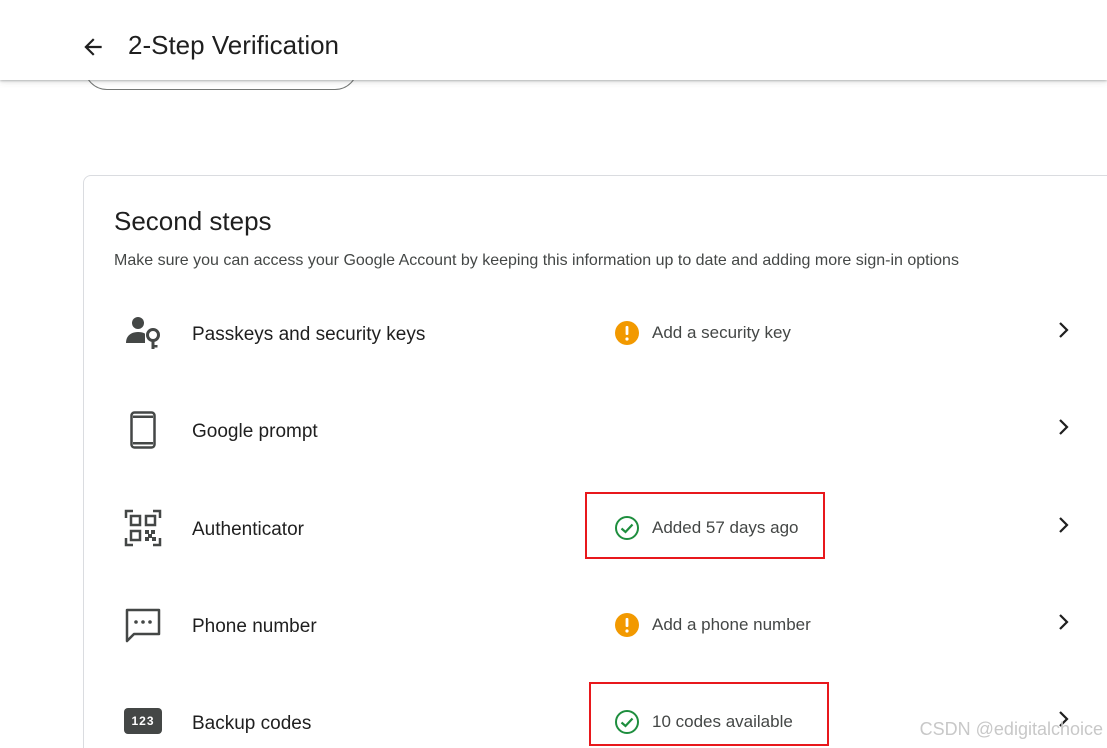 The width and height of the screenshot is (1107, 748). What do you see at coordinates (309, 334) in the screenshot?
I see `row-label: Passkeys and security keys` at bounding box center [309, 334].